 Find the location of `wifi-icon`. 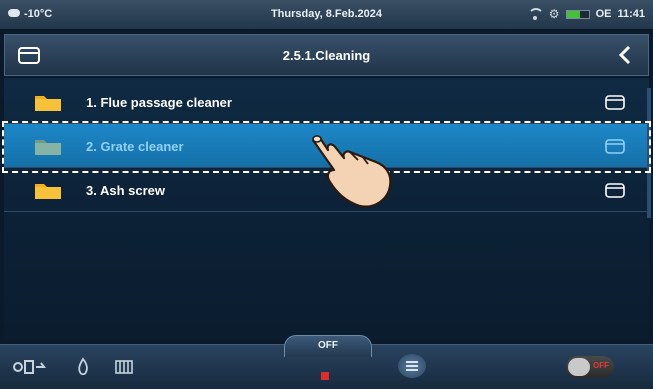

wifi-icon is located at coordinates (535, 14).